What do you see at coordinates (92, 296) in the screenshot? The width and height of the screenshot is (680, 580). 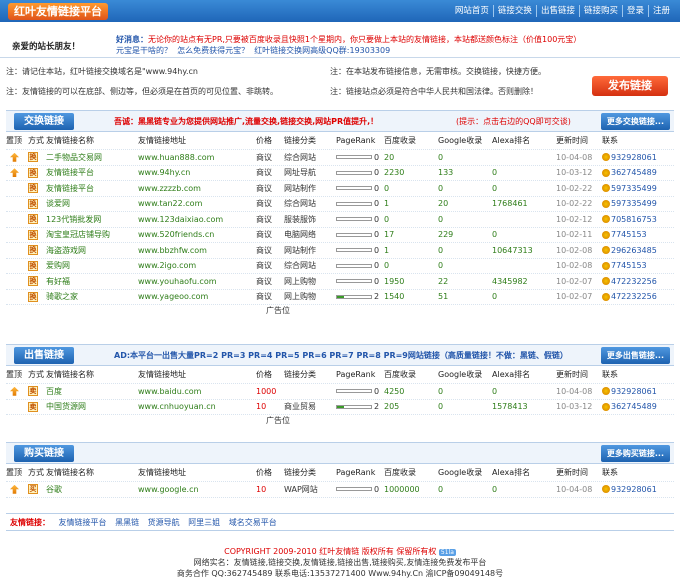 I see `link-name: 骑歌之家` at bounding box center [92, 296].